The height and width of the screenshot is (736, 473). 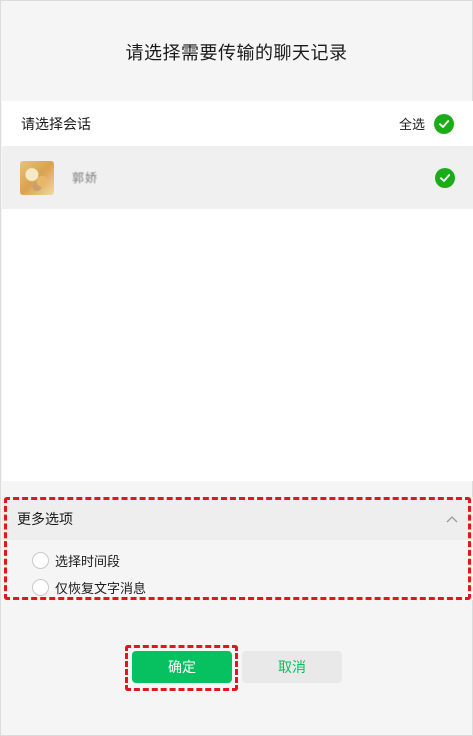 I want to click on select-all-label: 全选, so click(x=411, y=125).